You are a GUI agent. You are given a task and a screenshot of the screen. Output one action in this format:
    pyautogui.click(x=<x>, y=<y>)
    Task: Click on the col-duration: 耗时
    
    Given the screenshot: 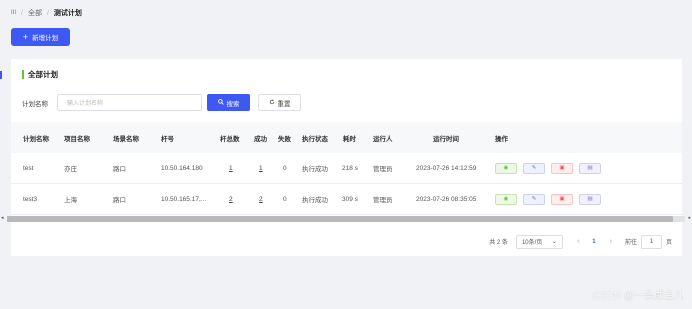 What is the action you would take?
    pyautogui.click(x=349, y=139)
    